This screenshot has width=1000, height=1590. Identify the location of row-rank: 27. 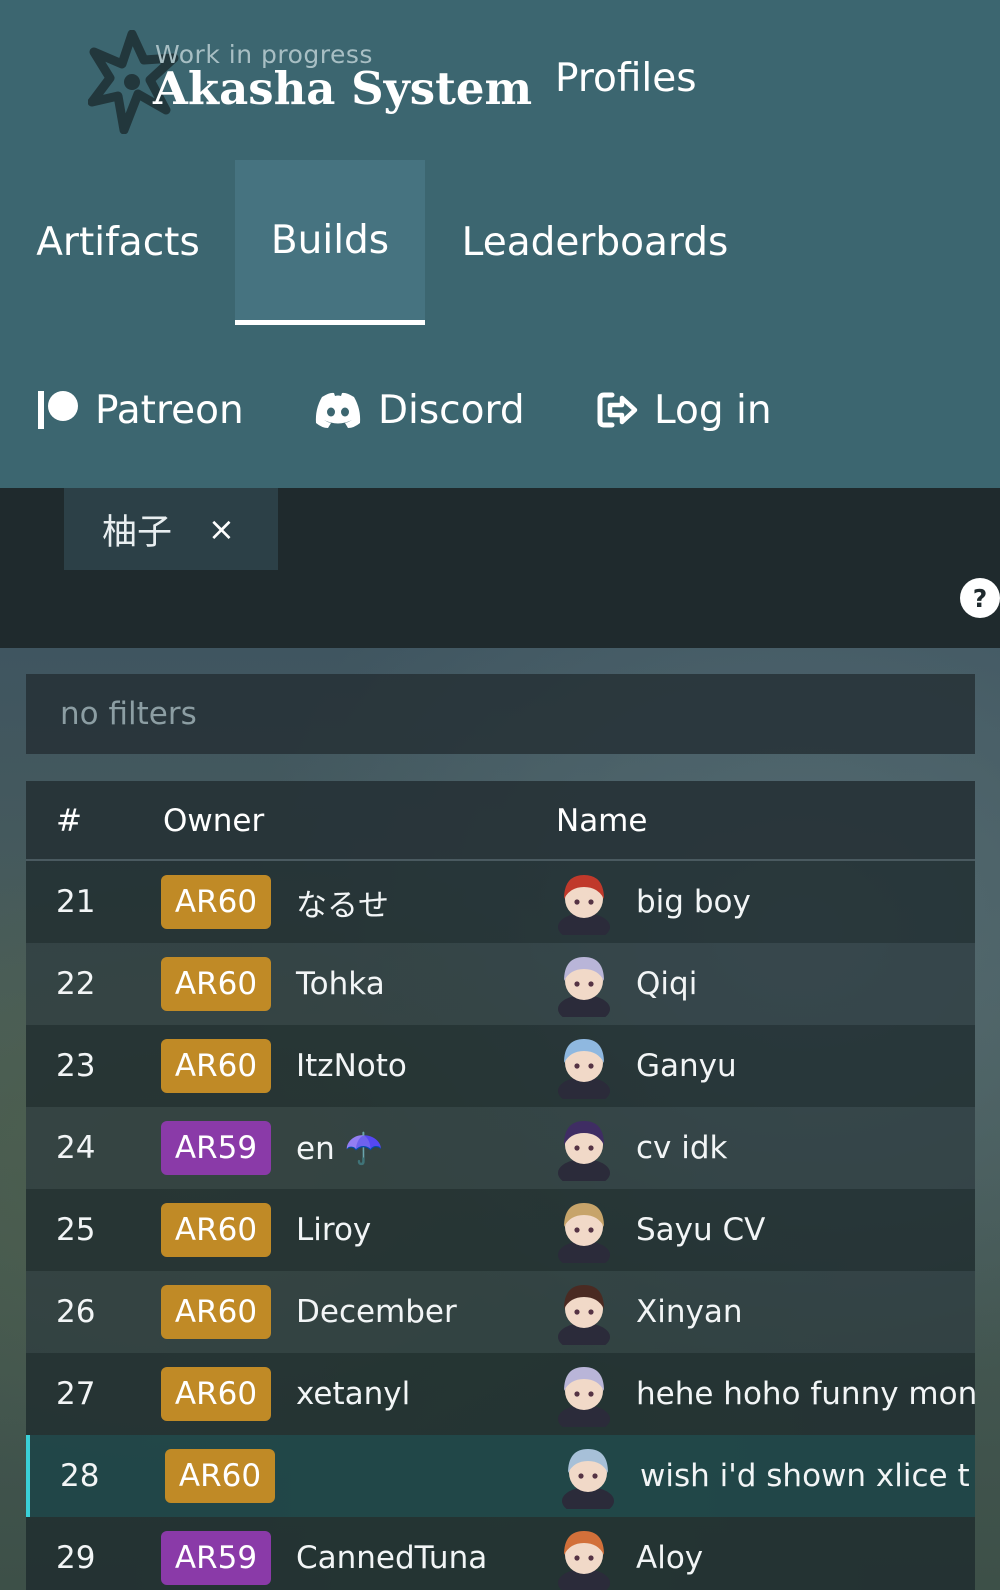
(76, 1394).